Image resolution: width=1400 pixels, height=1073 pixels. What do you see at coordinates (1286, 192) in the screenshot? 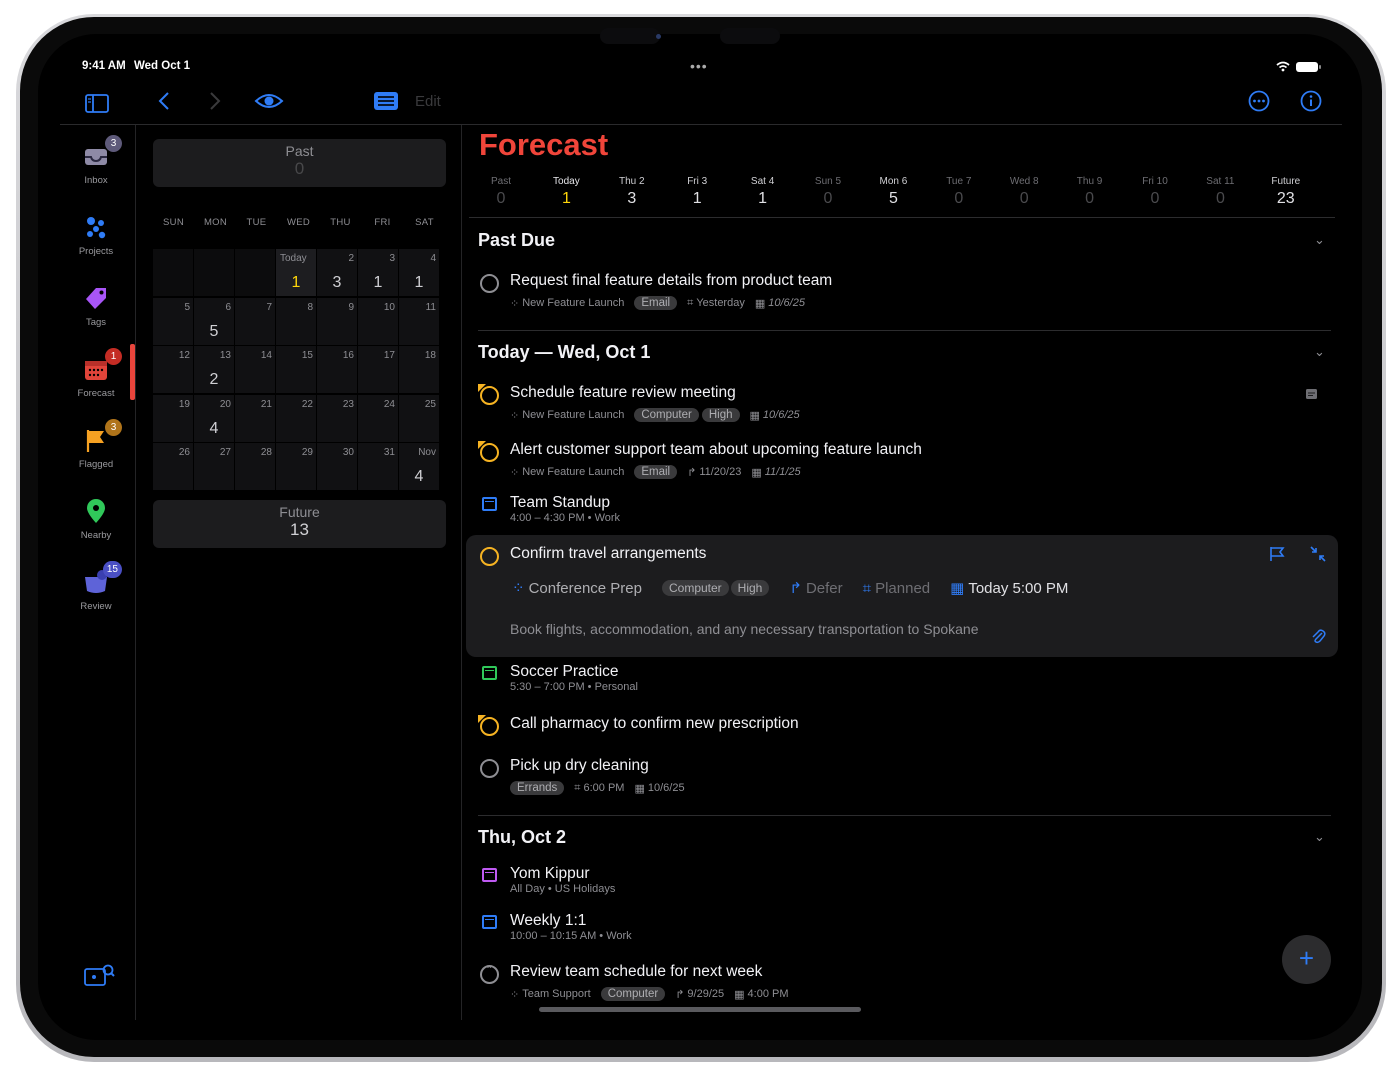
I see `forecast-day-12: Future 23` at bounding box center [1286, 192].